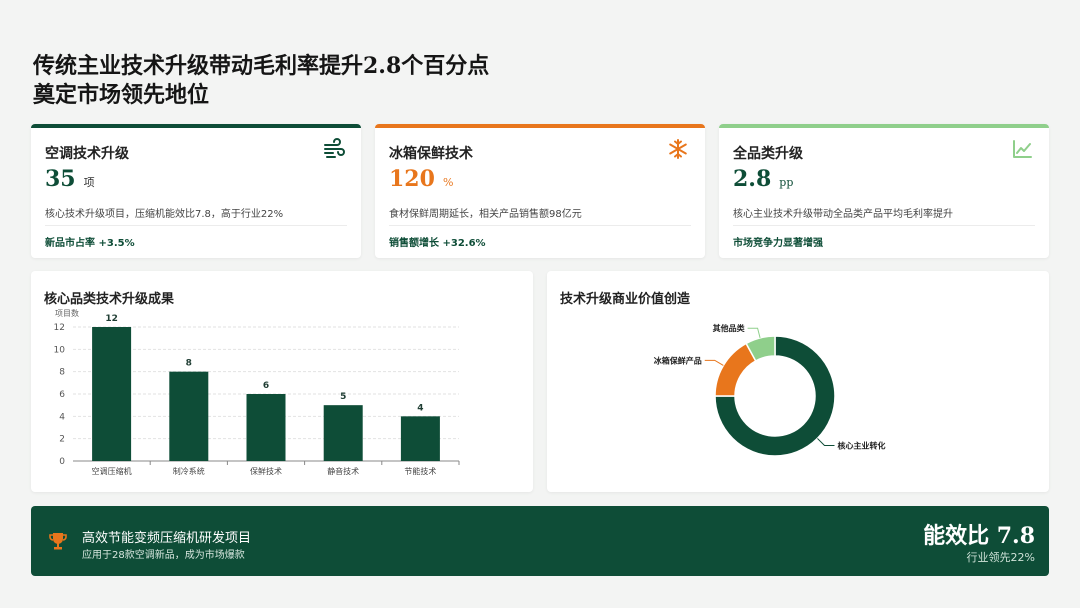  Describe the element at coordinates (979, 536) in the screenshot. I see `banner-metric: 能效比 7.8` at that location.